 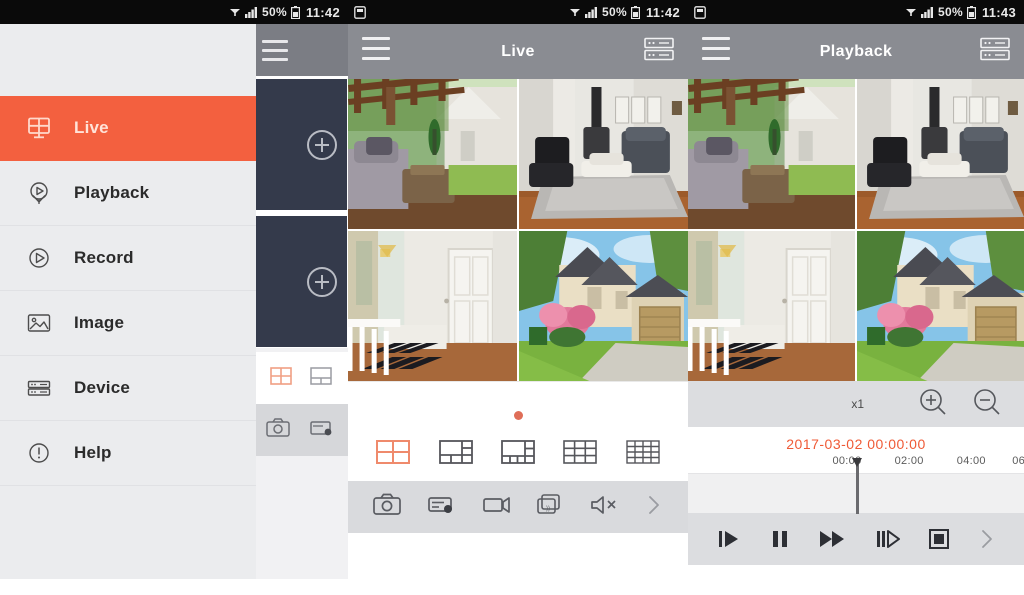 I want to click on live-grid-monitor-icon, so click(x=46, y=128).